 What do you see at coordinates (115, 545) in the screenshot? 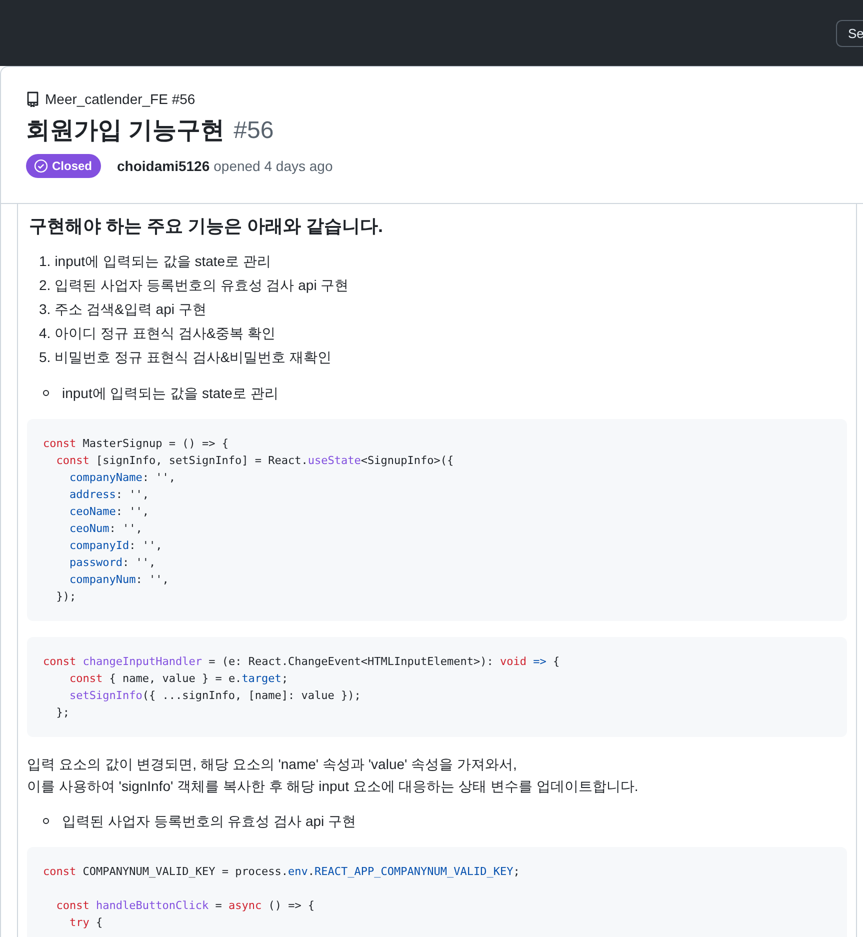
I see `code-line: companyId: '',` at bounding box center [115, 545].